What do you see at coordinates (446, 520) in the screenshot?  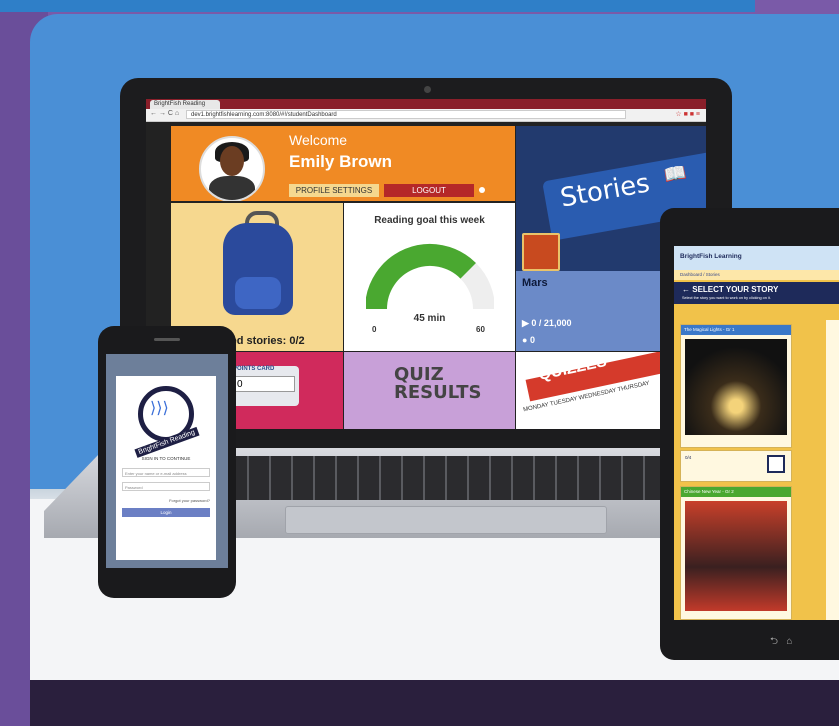 I see `touchpad` at bounding box center [446, 520].